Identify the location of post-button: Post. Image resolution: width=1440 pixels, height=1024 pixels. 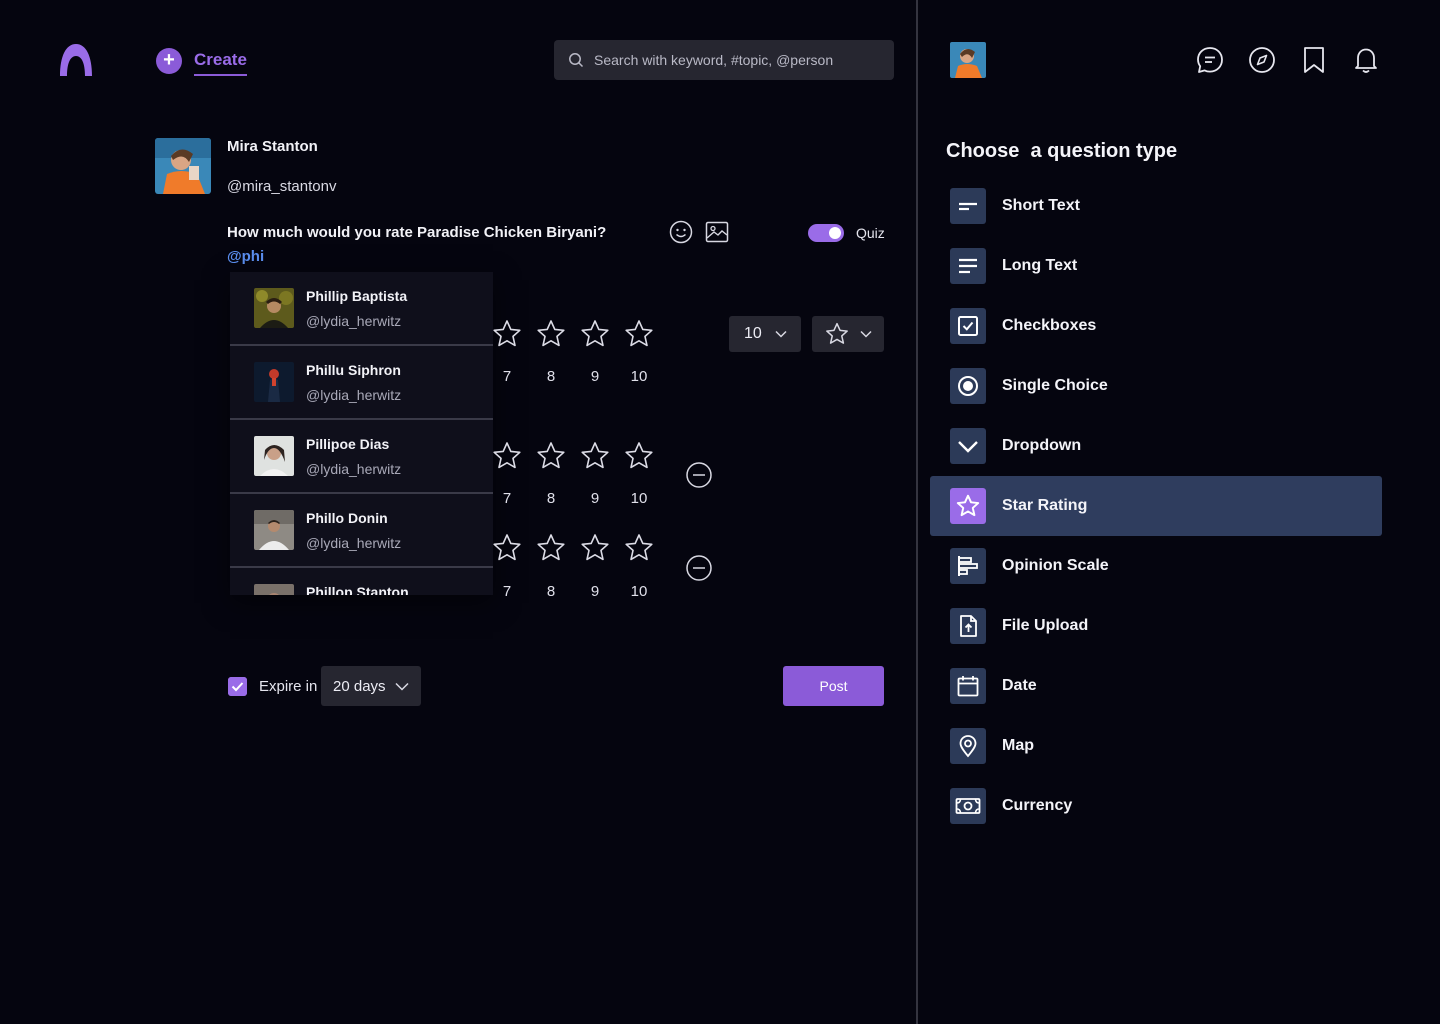
(833, 686).